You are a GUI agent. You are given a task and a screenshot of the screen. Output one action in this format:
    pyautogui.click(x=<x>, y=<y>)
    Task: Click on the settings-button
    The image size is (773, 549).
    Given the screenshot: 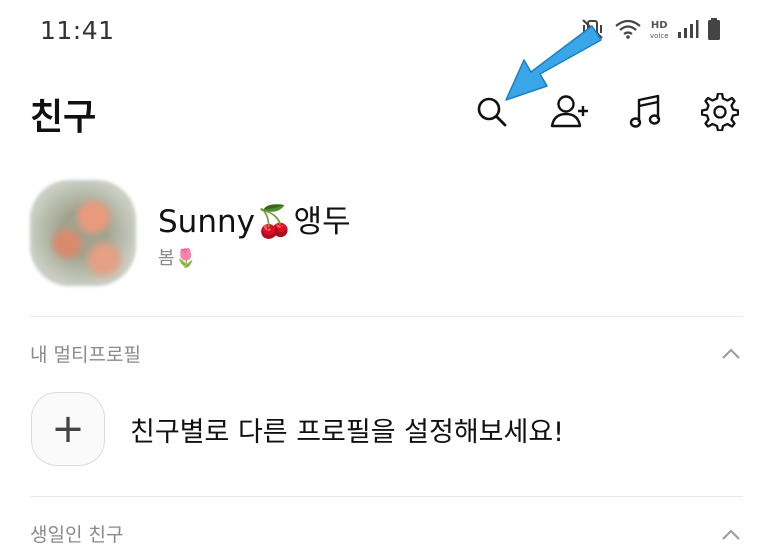 What is the action you would take?
    pyautogui.click(x=720, y=114)
    